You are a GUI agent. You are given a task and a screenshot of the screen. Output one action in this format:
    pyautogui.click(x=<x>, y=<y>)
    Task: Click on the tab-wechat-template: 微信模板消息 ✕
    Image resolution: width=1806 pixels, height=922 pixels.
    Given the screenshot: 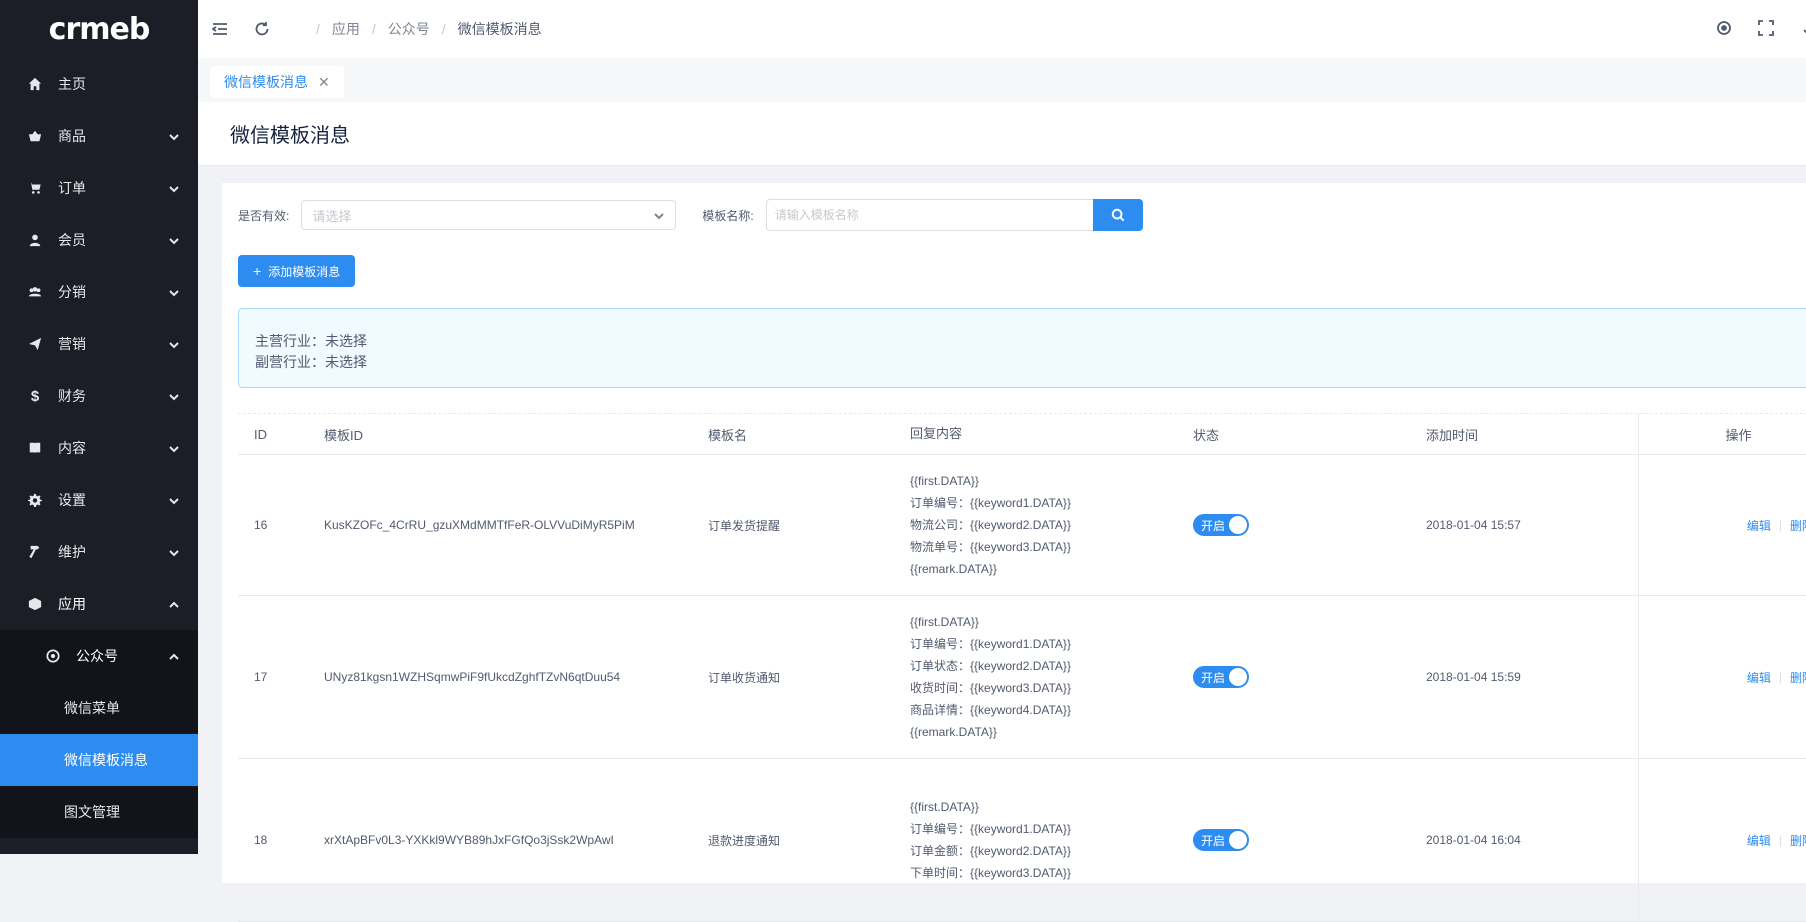 What is the action you would take?
    pyautogui.click(x=277, y=82)
    